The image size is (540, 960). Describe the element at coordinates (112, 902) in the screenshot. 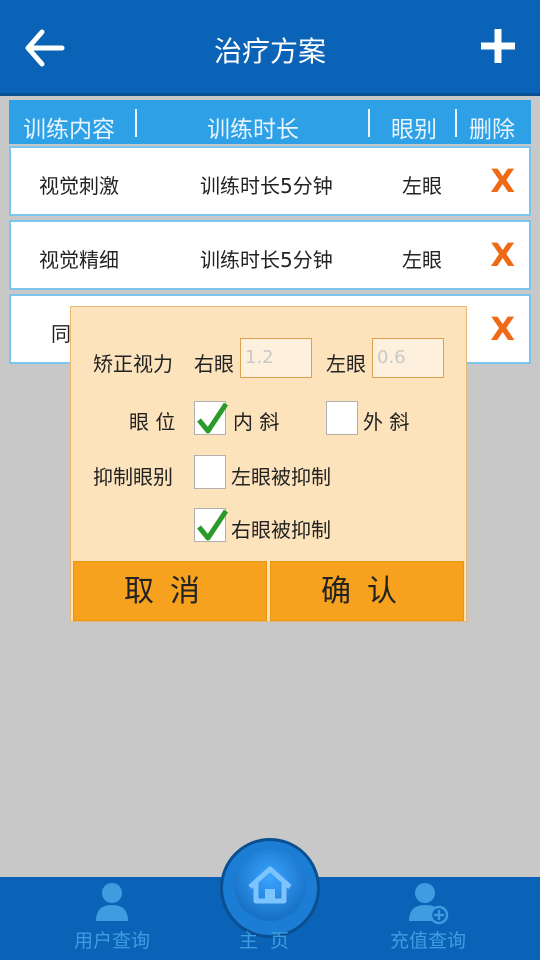

I see `user-icon` at that location.